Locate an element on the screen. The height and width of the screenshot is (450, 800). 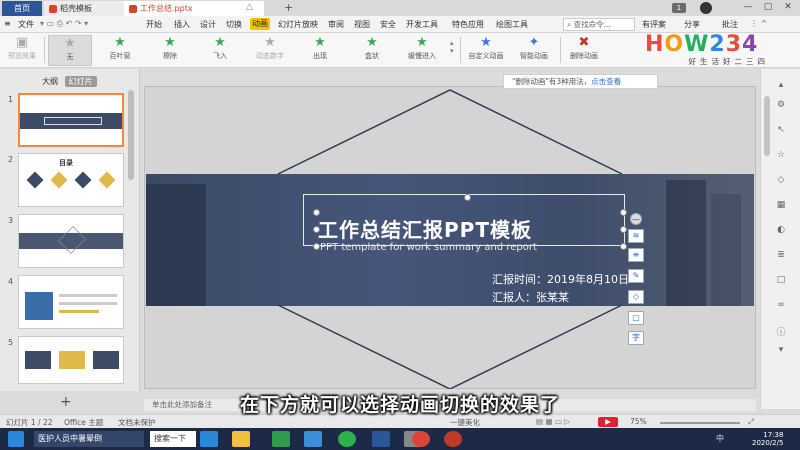
menu-view: 视图 is located at coordinates (362, 24).